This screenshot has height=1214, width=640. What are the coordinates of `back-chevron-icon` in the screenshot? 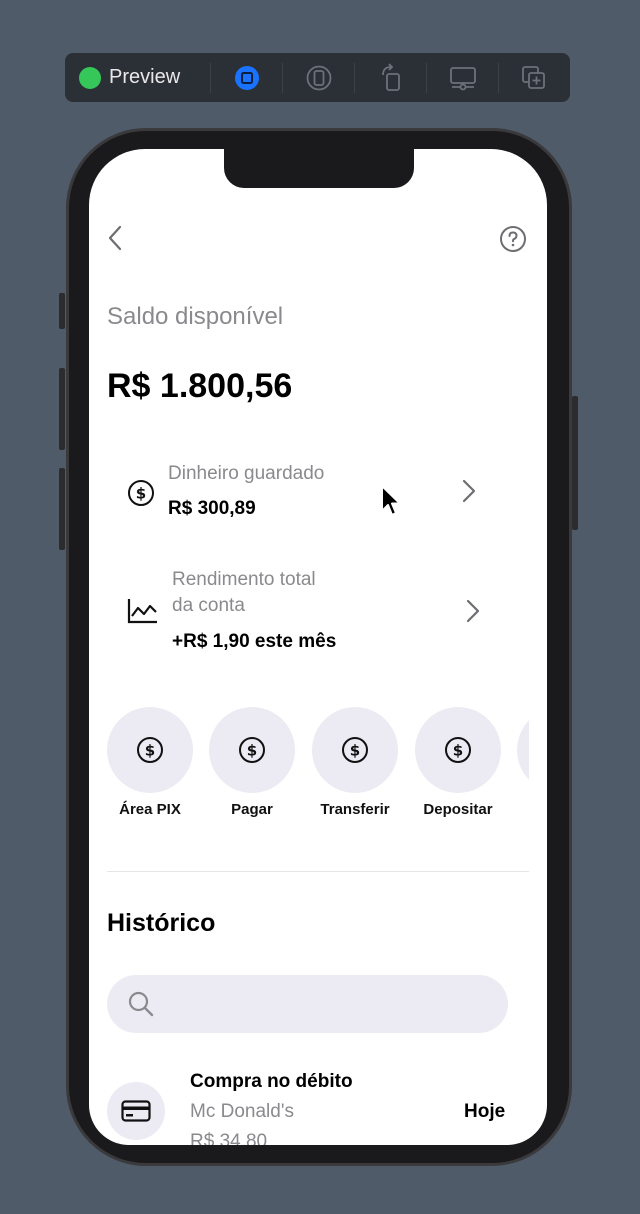 It's located at (116, 238).